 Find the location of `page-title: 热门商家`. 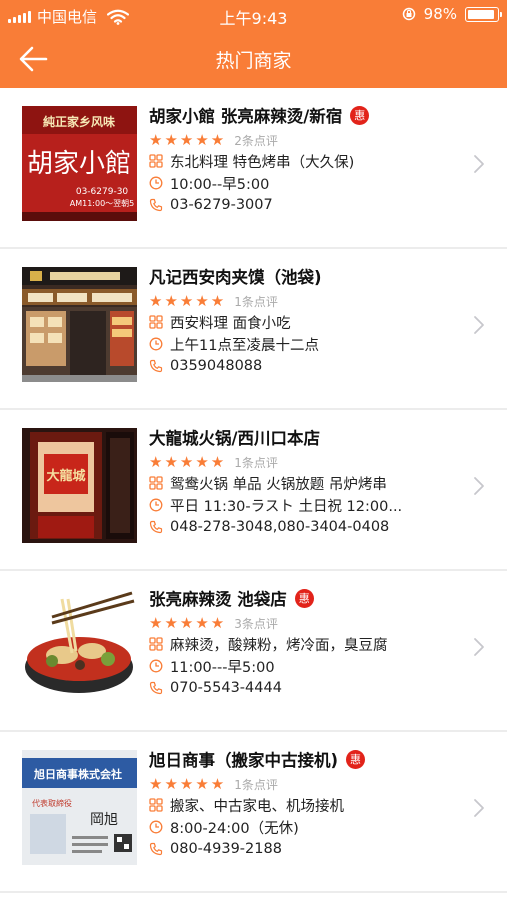

page-title: 热门商家 is located at coordinates (253, 61).